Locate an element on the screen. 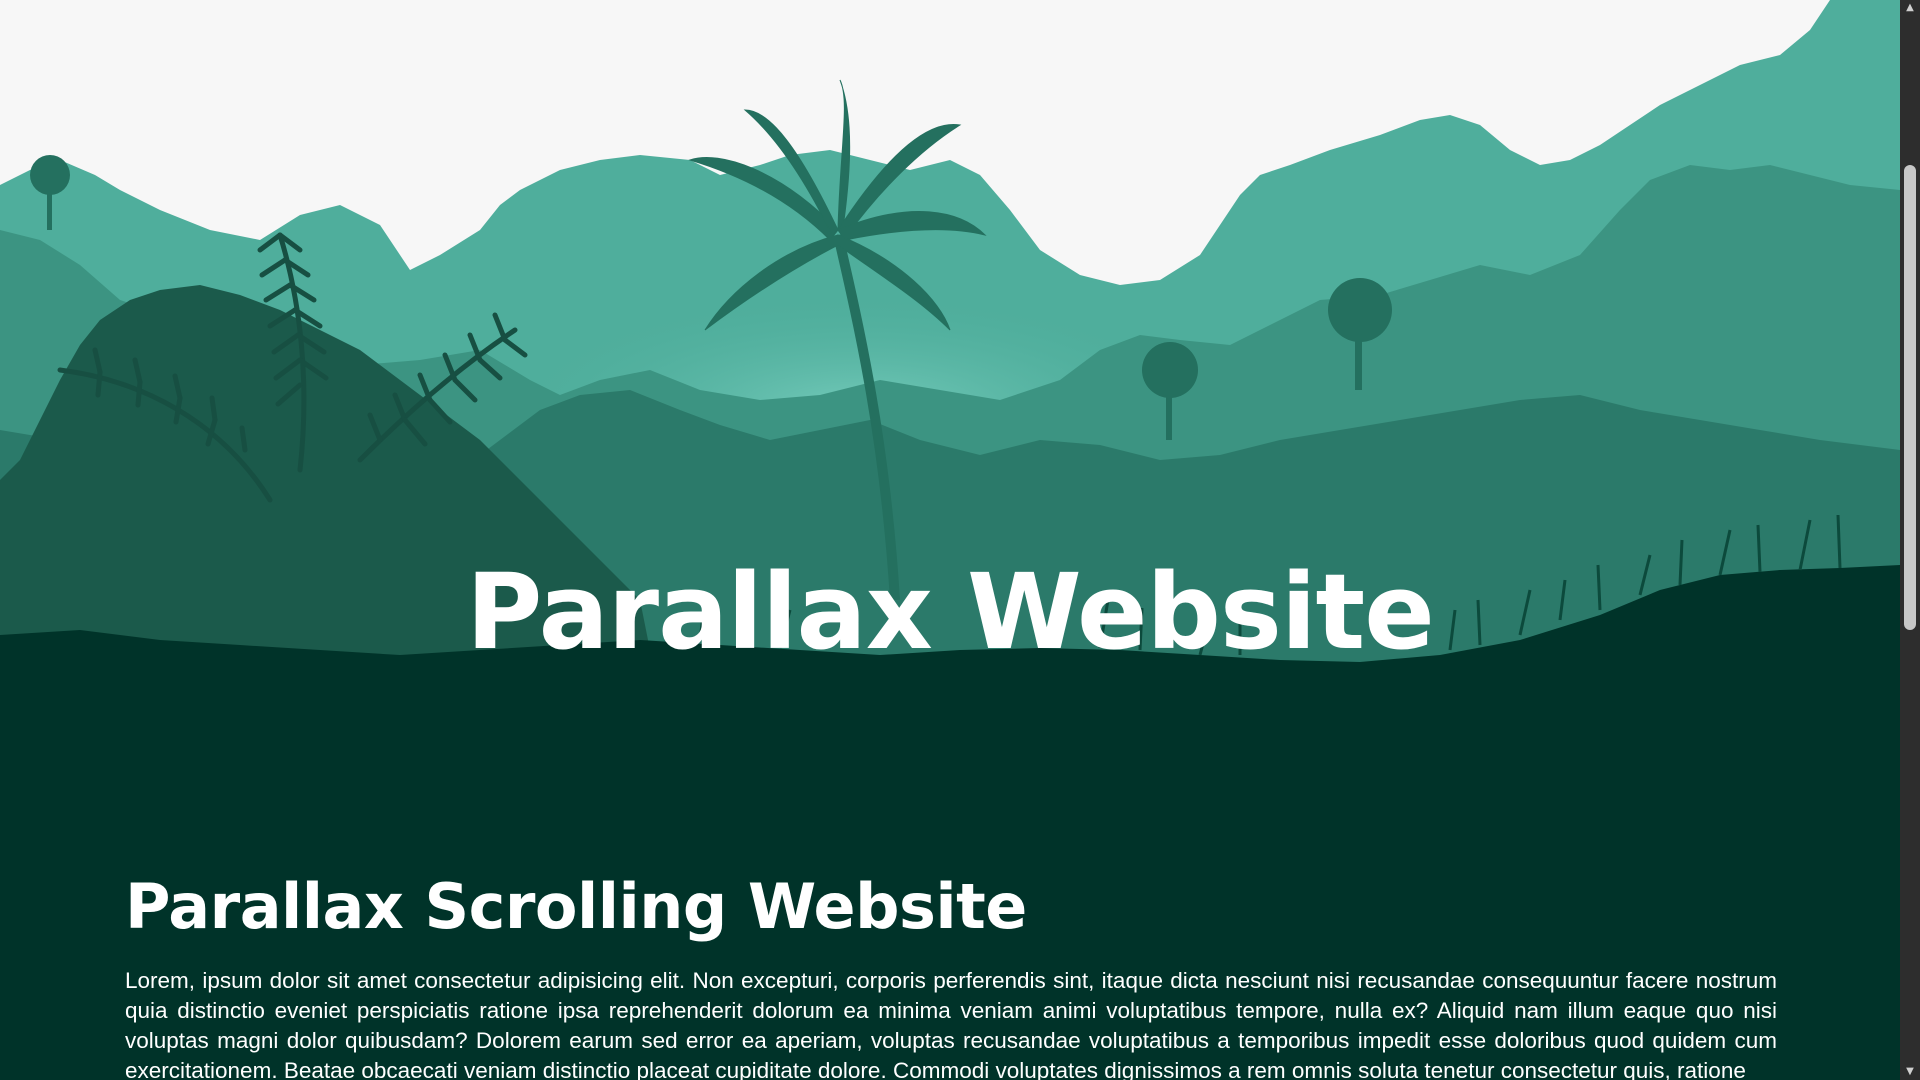  scroll-up-arrow-icon: ▲ is located at coordinates (1910, 8).